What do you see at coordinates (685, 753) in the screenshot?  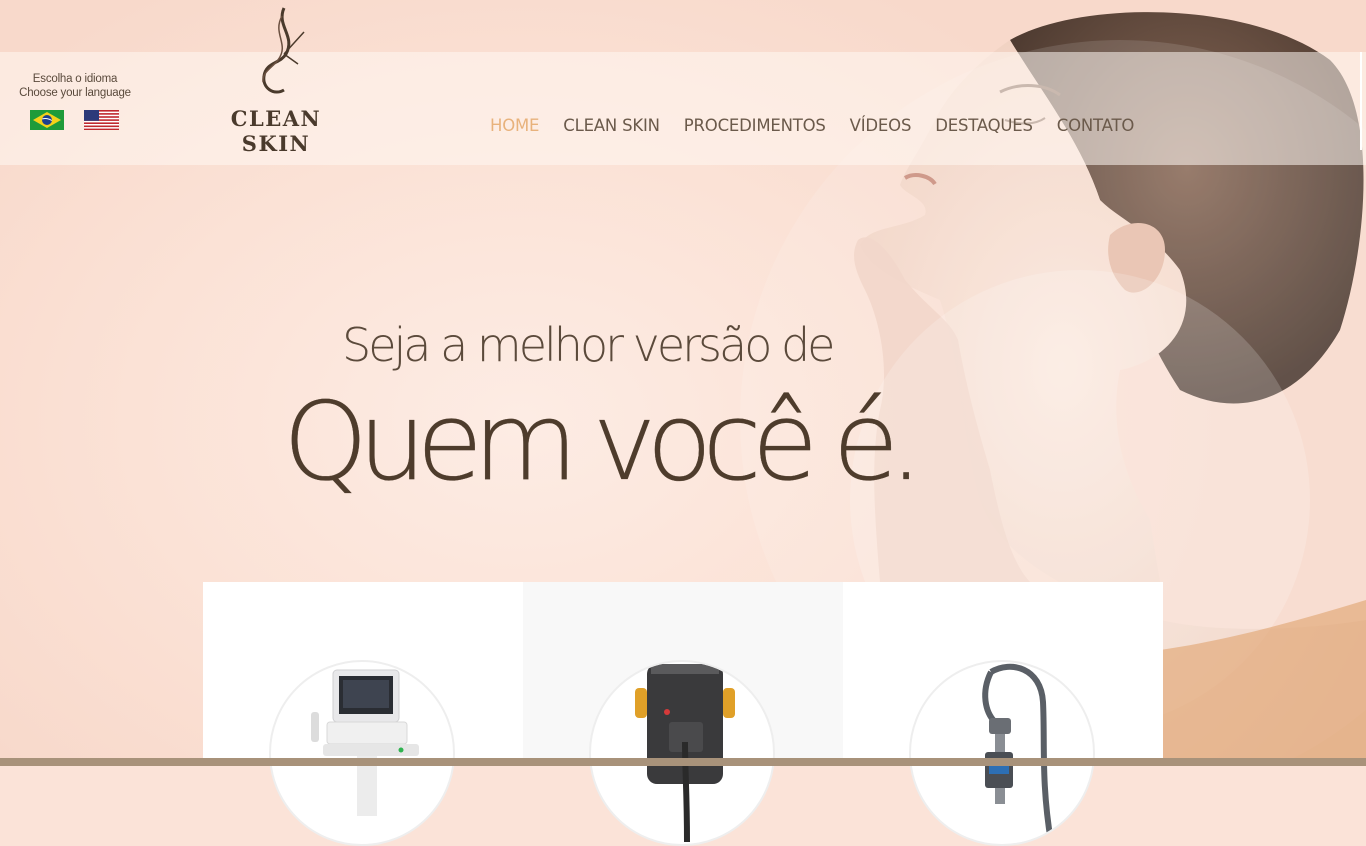 I see `laser-device-icon` at bounding box center [685, 753].